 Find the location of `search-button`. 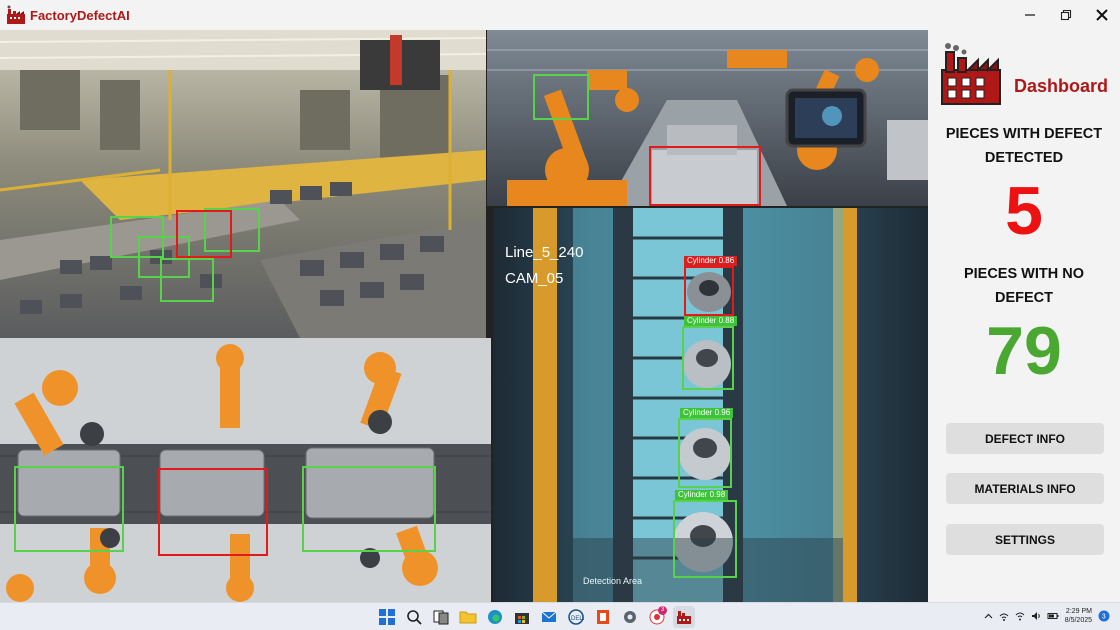

search-button is located at coordinates (414, 617).